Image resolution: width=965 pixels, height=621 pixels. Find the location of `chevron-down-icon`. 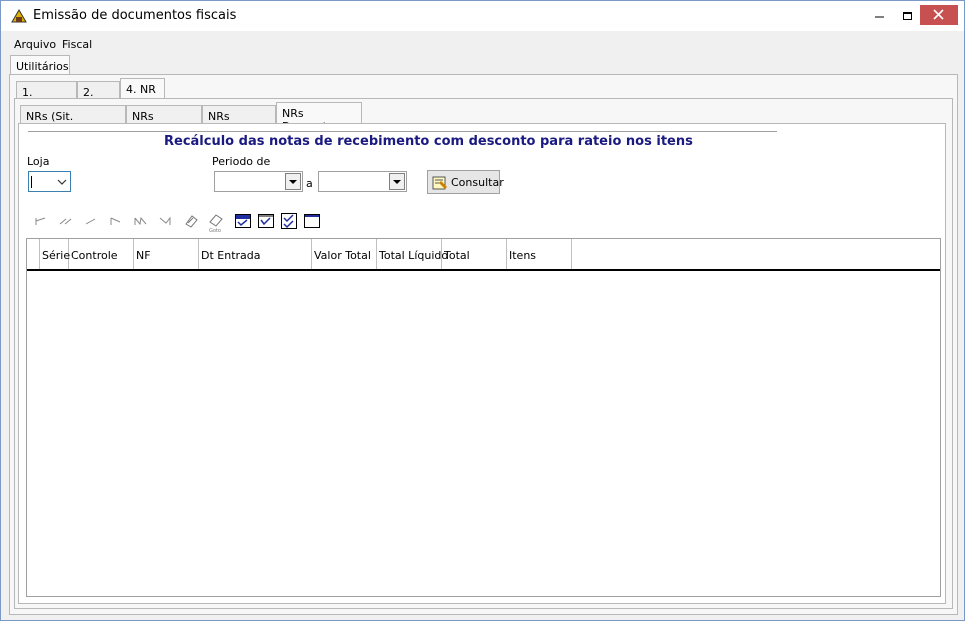

chevron-down-icon is located at coordinates (62, 182).